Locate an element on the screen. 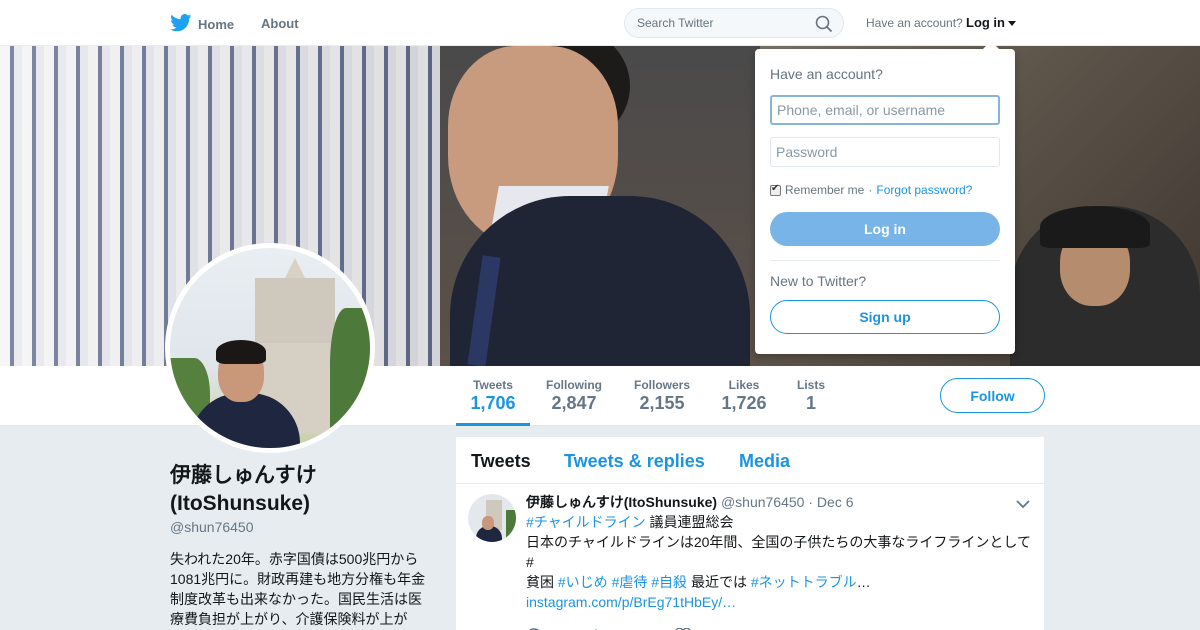  stat-label: Likes is located at coordinates (744, 385).